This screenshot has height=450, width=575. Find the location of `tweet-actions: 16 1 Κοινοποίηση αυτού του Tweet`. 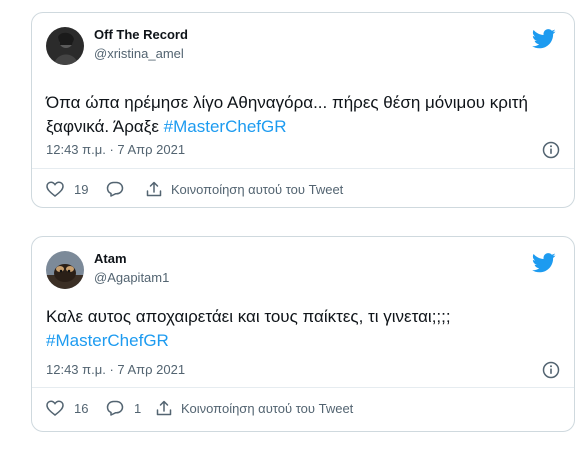

tweet-actions: 16 1 Κοινοποίηση αυτού του Tweet is located at coordinates (303, 408).